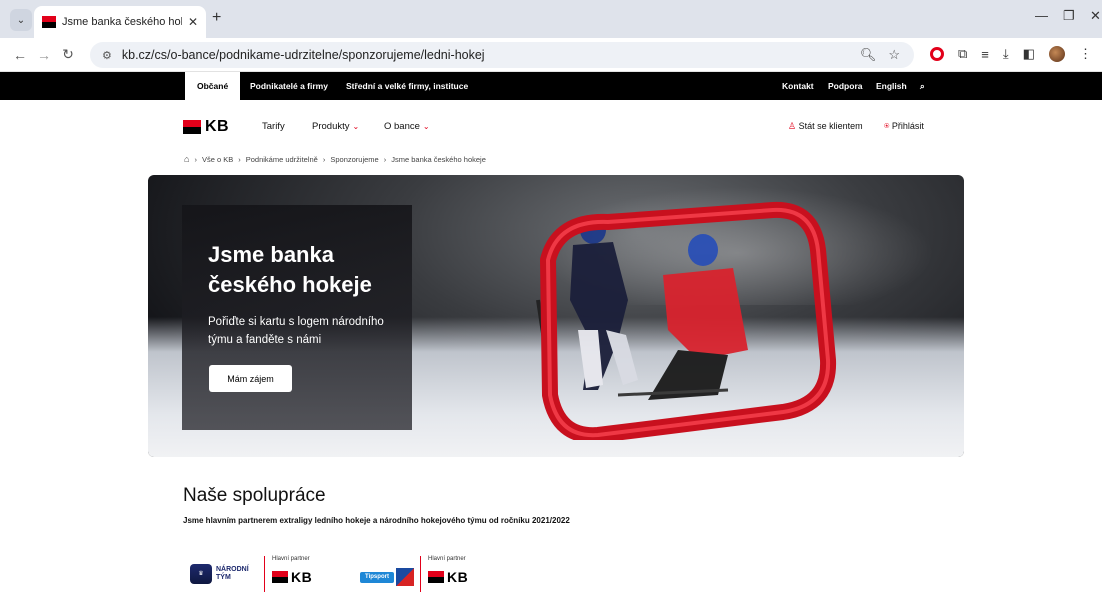 This screenshot has width=1102, height=592. Describe the element at coordinates (254, 495) in the screenshot. I see `section-title: Naše spolupráce` at that location.